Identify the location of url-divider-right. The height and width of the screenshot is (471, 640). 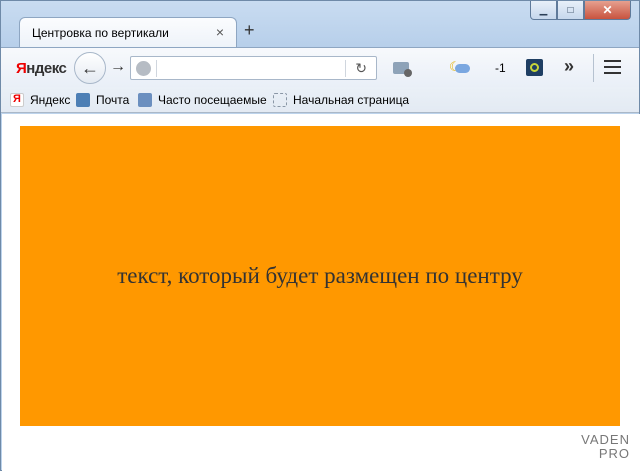
(345, 68).